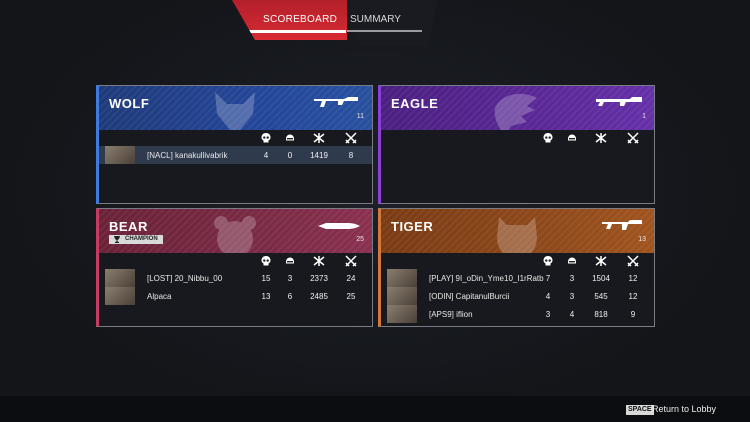 The height and width of the screenshot is (422, 750). Describe the element at coordinates (360, 239) in the screenshot. I see `weapon-count: 25` at that location.